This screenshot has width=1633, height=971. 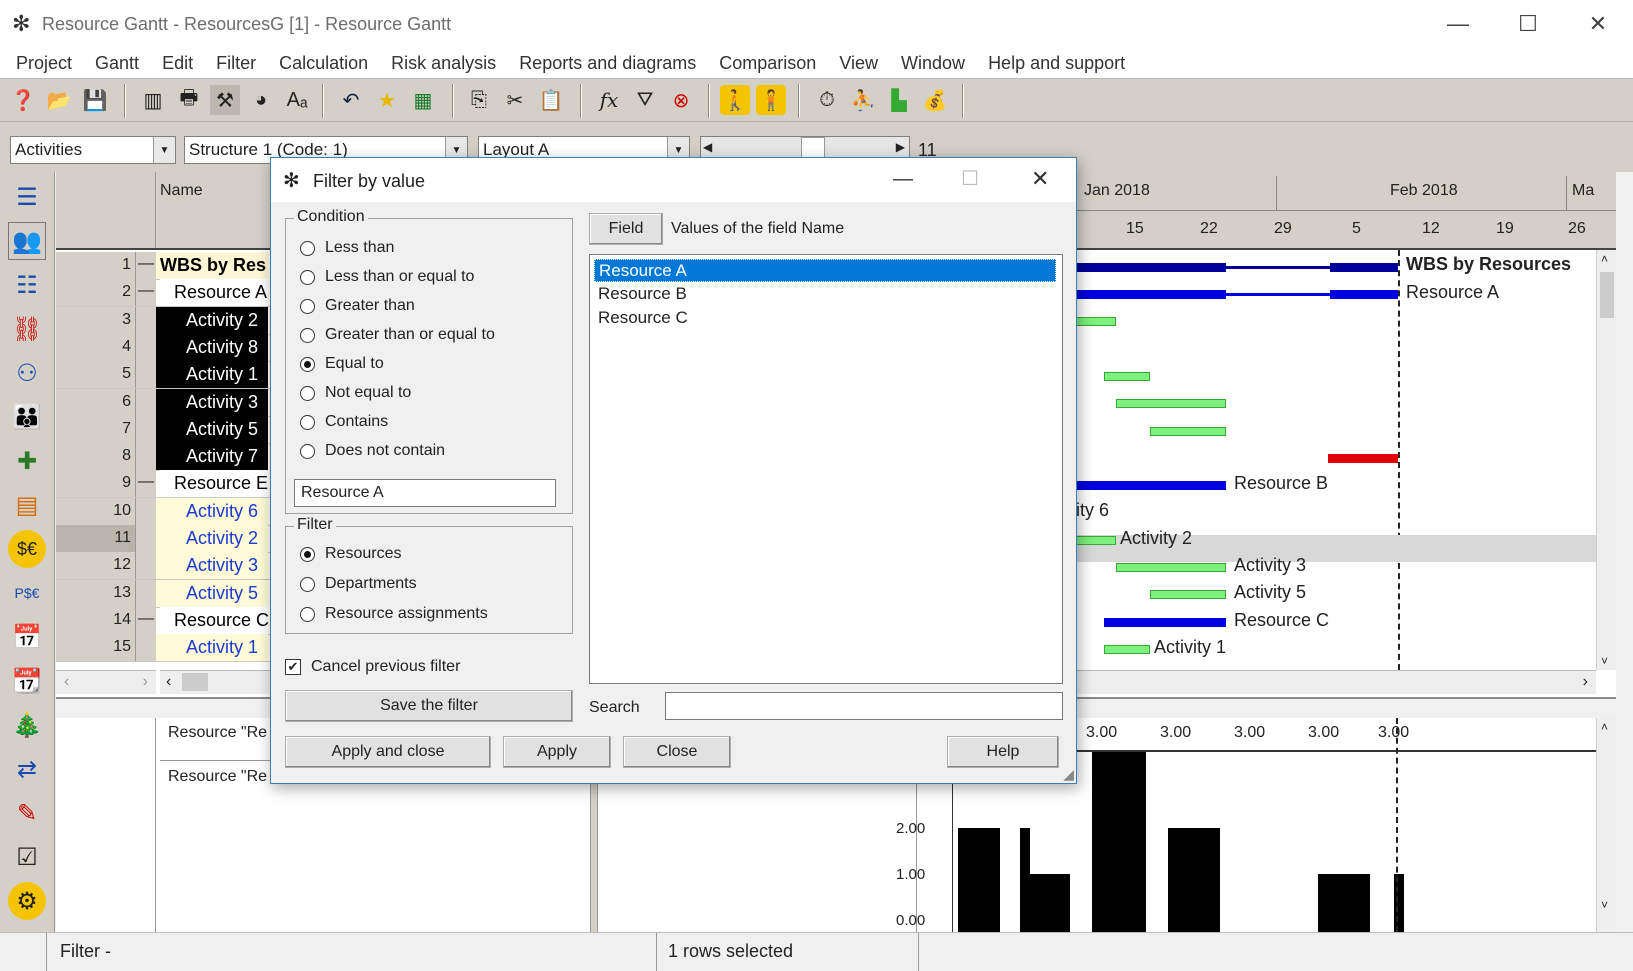 What do you see at coordinates (394, 614) in the screenshot?
I see `radio-resource-assignments: Resource assignments` at bounding box center [394, 614].